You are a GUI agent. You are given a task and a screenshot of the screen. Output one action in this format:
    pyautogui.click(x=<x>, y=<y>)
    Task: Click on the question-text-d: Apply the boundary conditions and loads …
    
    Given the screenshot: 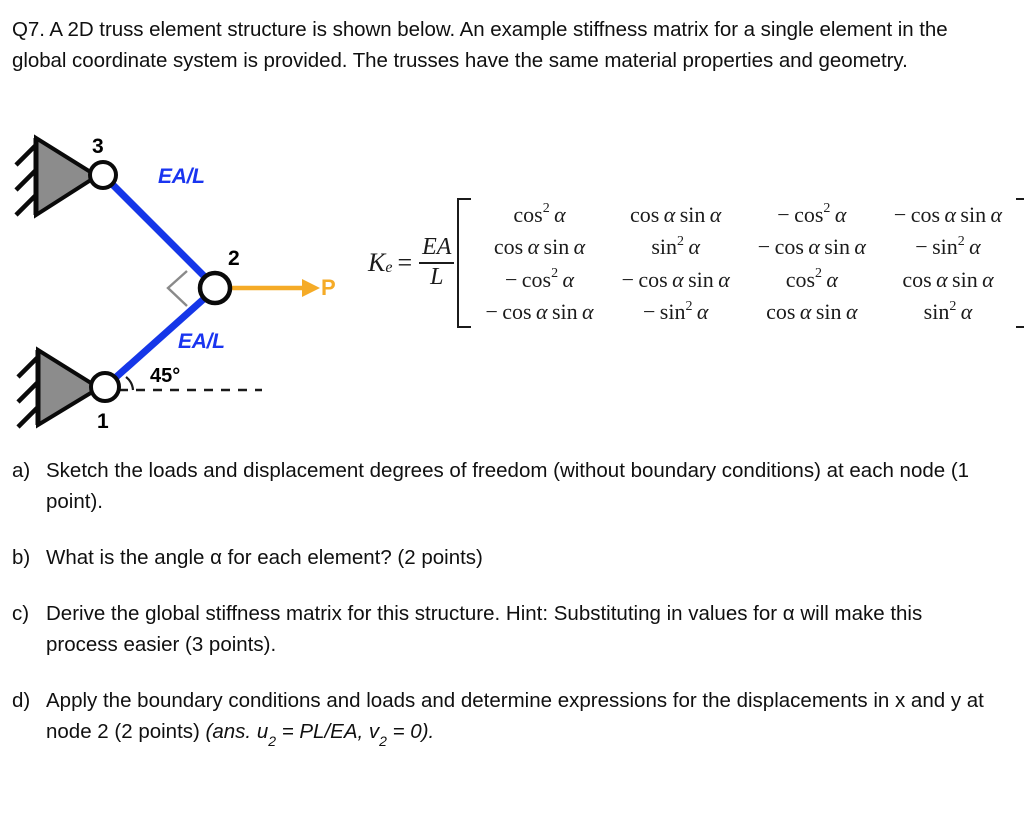 What is the action you would take?
    pyautogui.click(x=515, y=716)
    